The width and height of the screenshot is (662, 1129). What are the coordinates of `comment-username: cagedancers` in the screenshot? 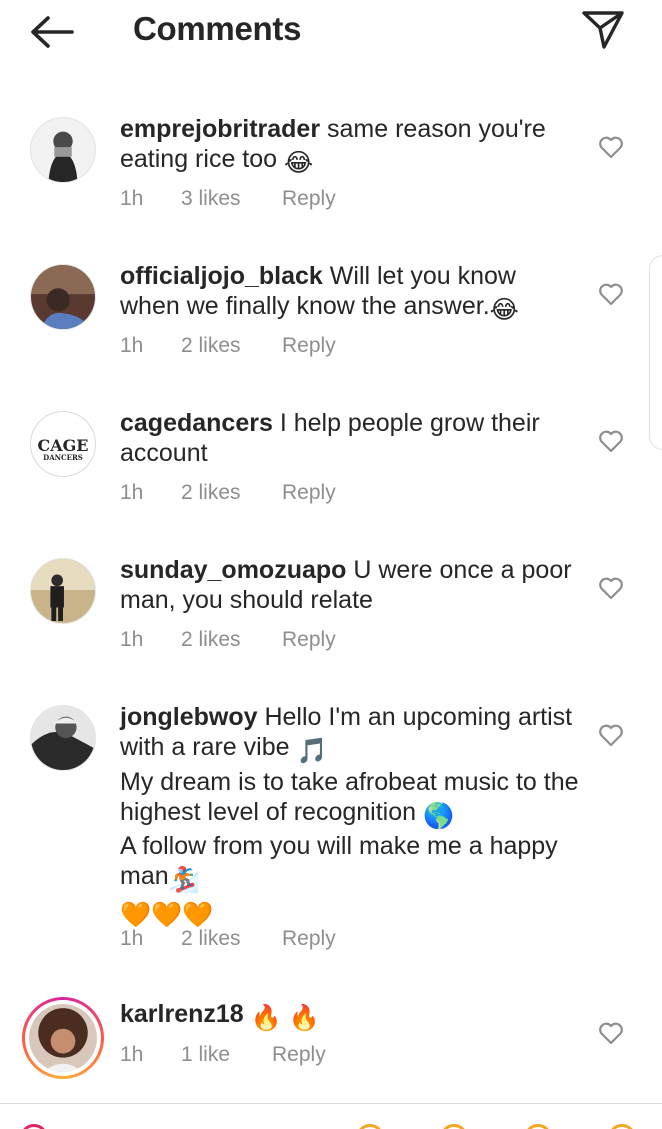 It's located at (196, 423).